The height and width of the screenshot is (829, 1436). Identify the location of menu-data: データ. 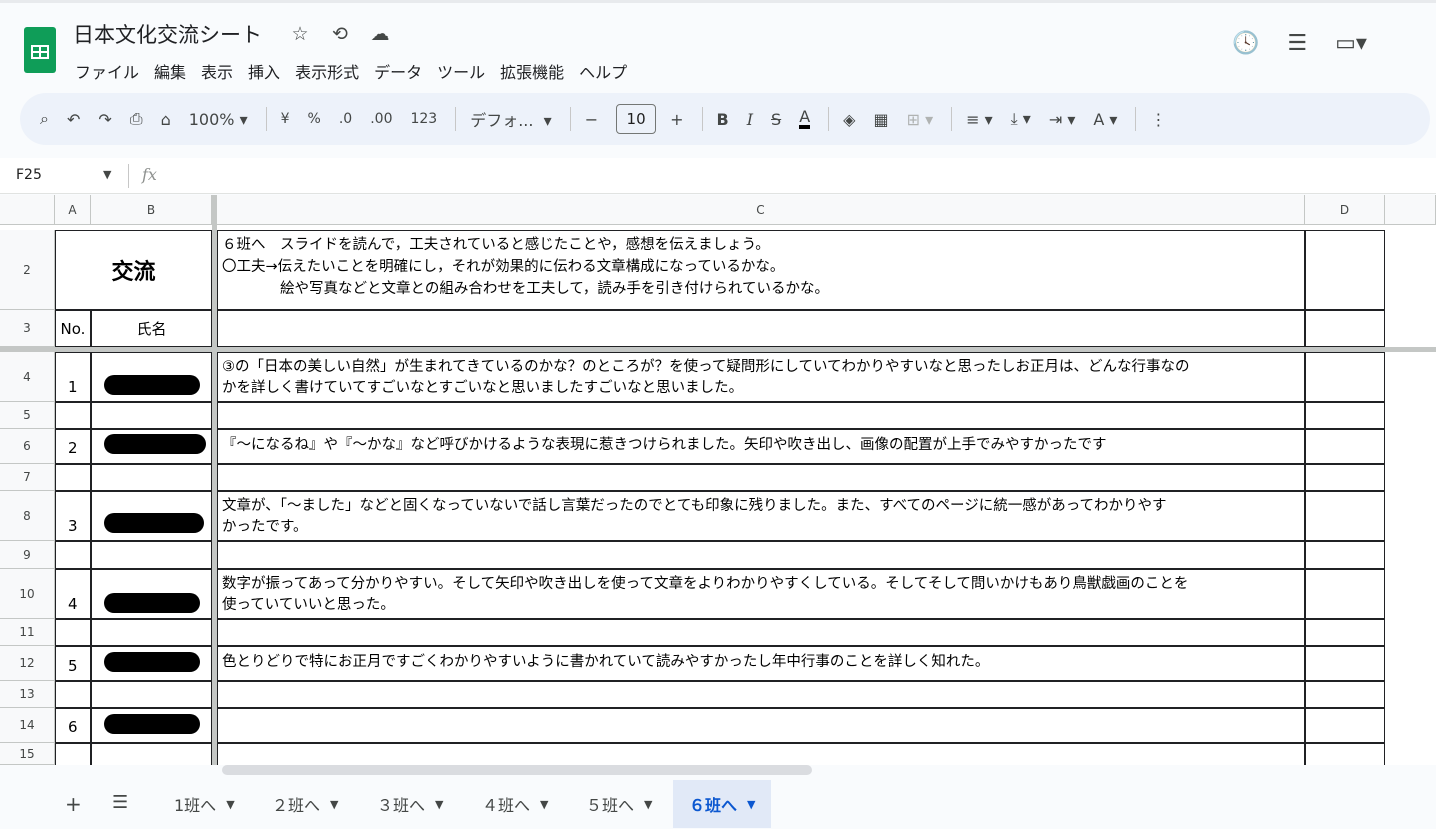
(398, 71).